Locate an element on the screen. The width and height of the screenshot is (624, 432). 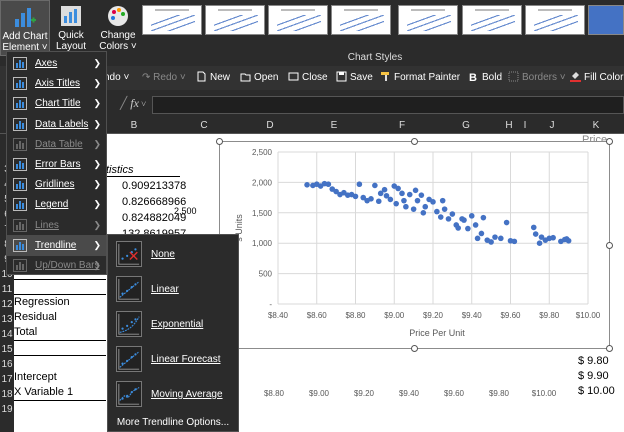
formula-input is located at coordinates (388, 105).